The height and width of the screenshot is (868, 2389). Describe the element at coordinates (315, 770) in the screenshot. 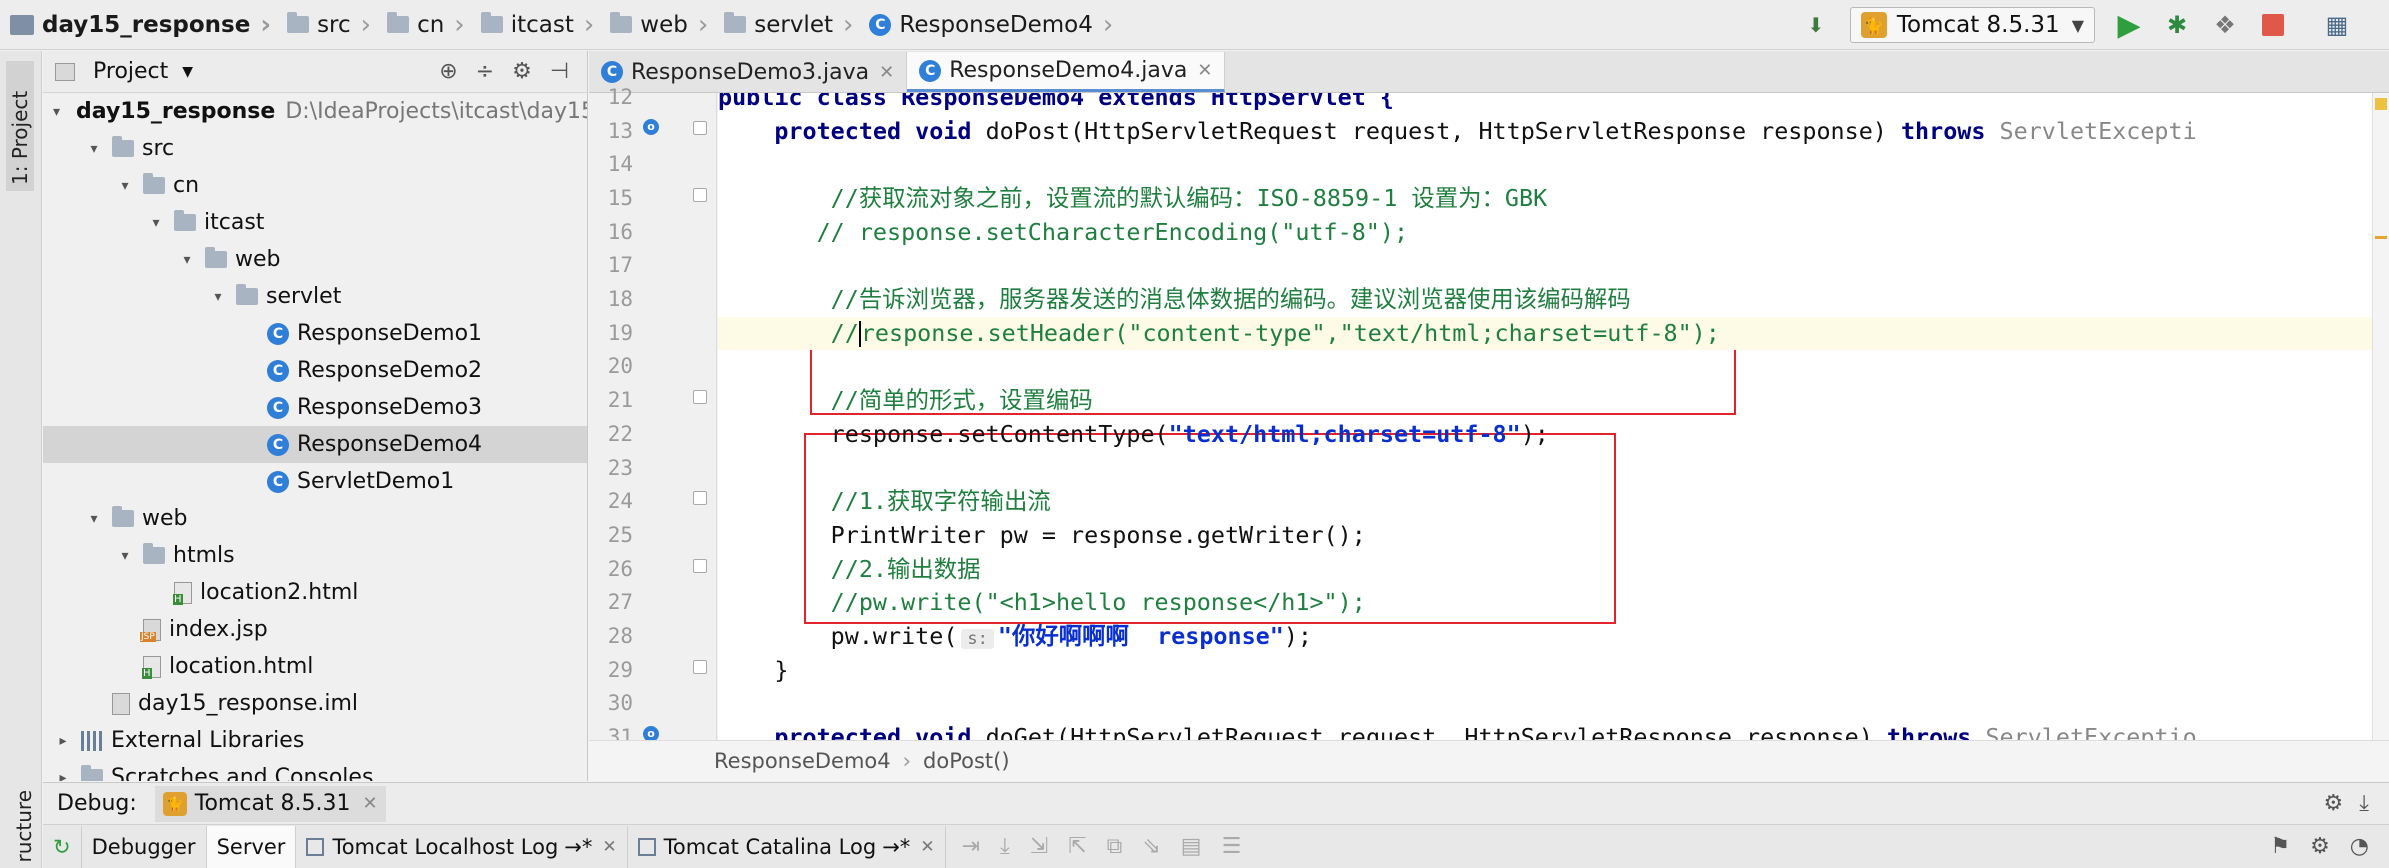

I see `tree-item: ▸ Scratches and Consoles` at that location.